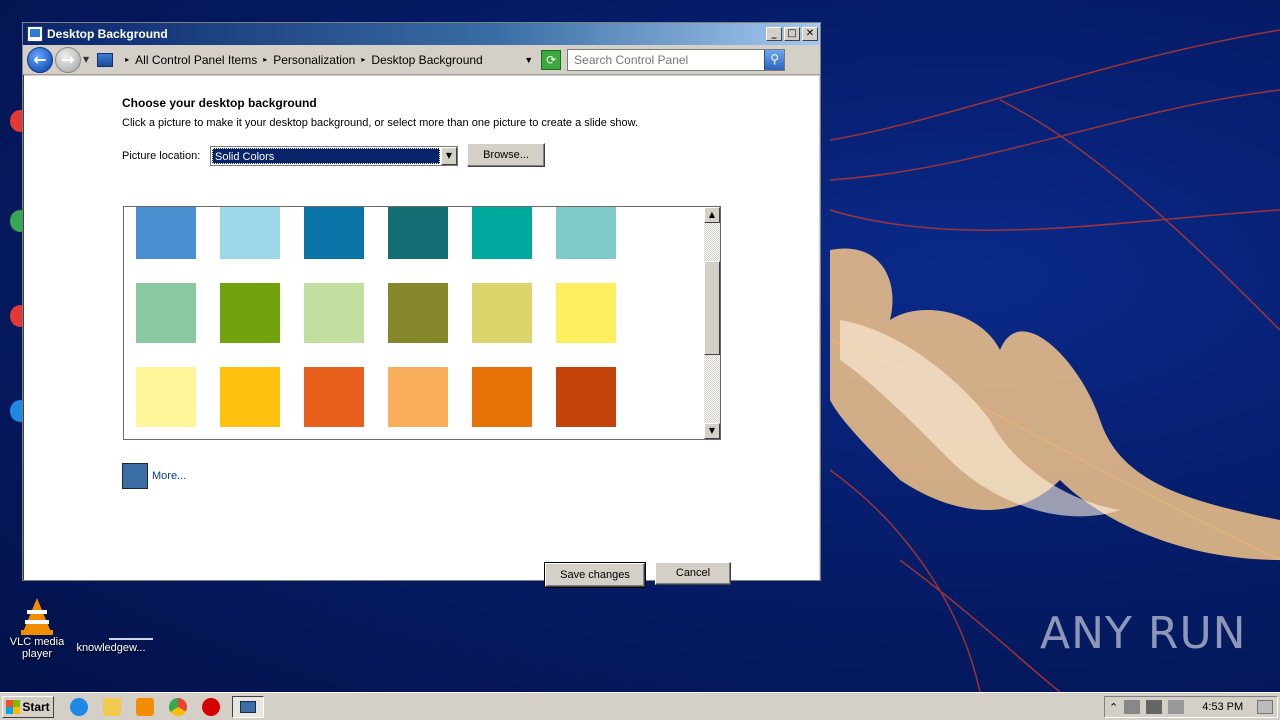 Image resolution: width=1280 pixels, height=720 pixels. Describe the element at coordinates (1191, 707) in the screenshot. I see `system-tray: ⌃ 4:53 PM` at that location.